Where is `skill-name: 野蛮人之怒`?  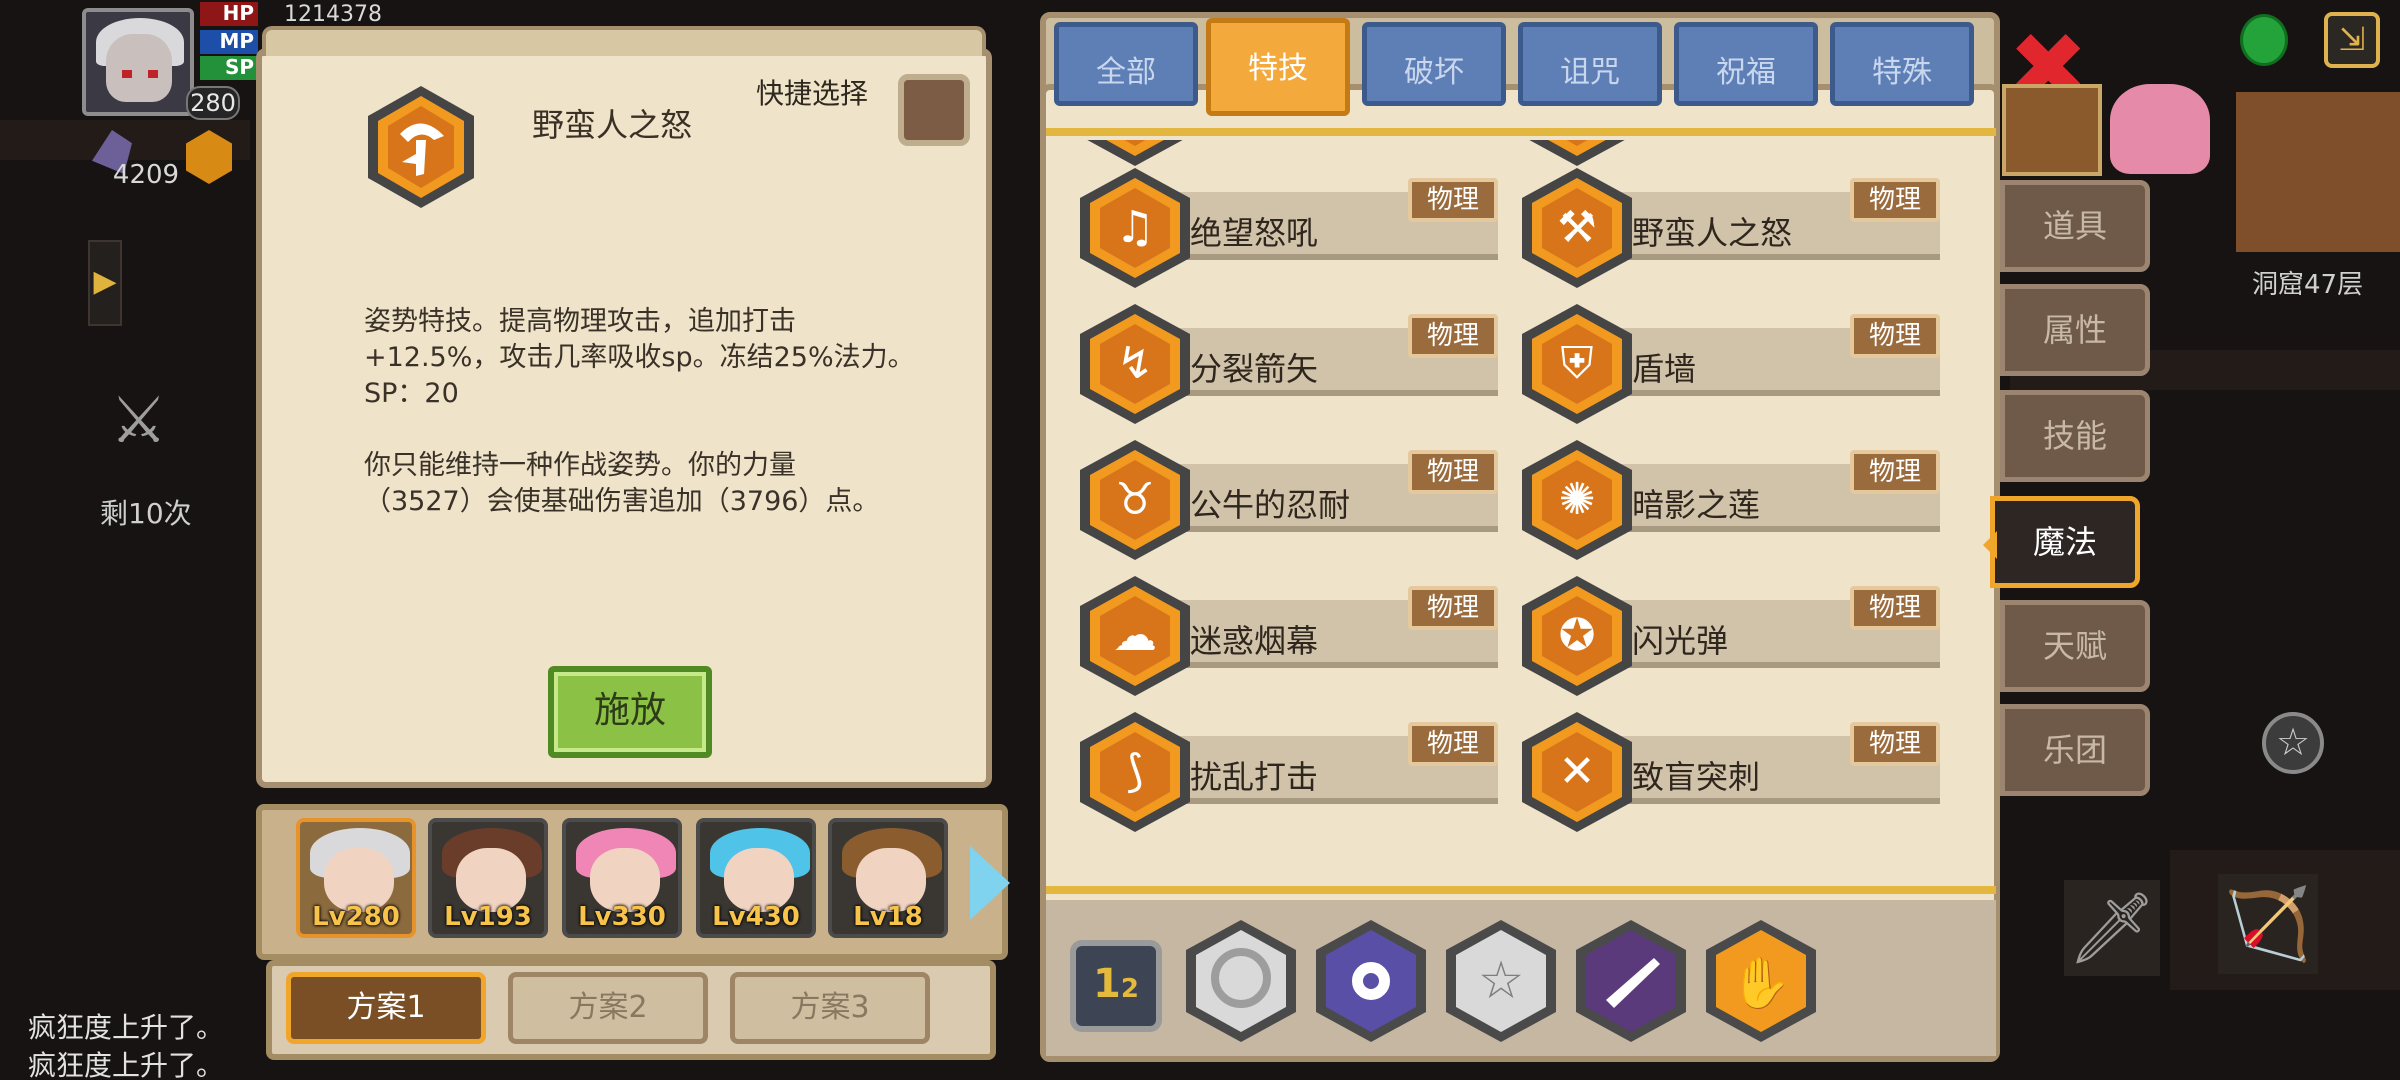
skill-name: 野蛮人之怒 is located at coordinates (1712, 233).